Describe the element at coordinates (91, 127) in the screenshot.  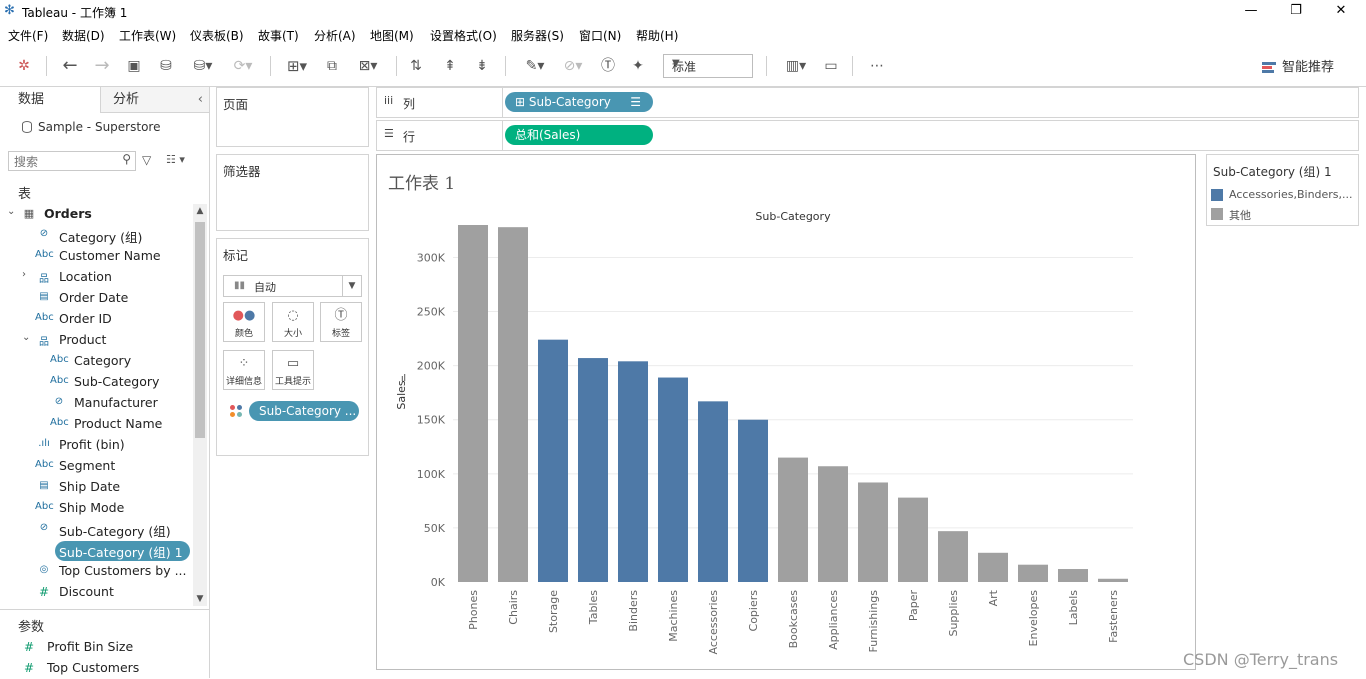
I see `datasource-item: Sample - Superstore` at that location.